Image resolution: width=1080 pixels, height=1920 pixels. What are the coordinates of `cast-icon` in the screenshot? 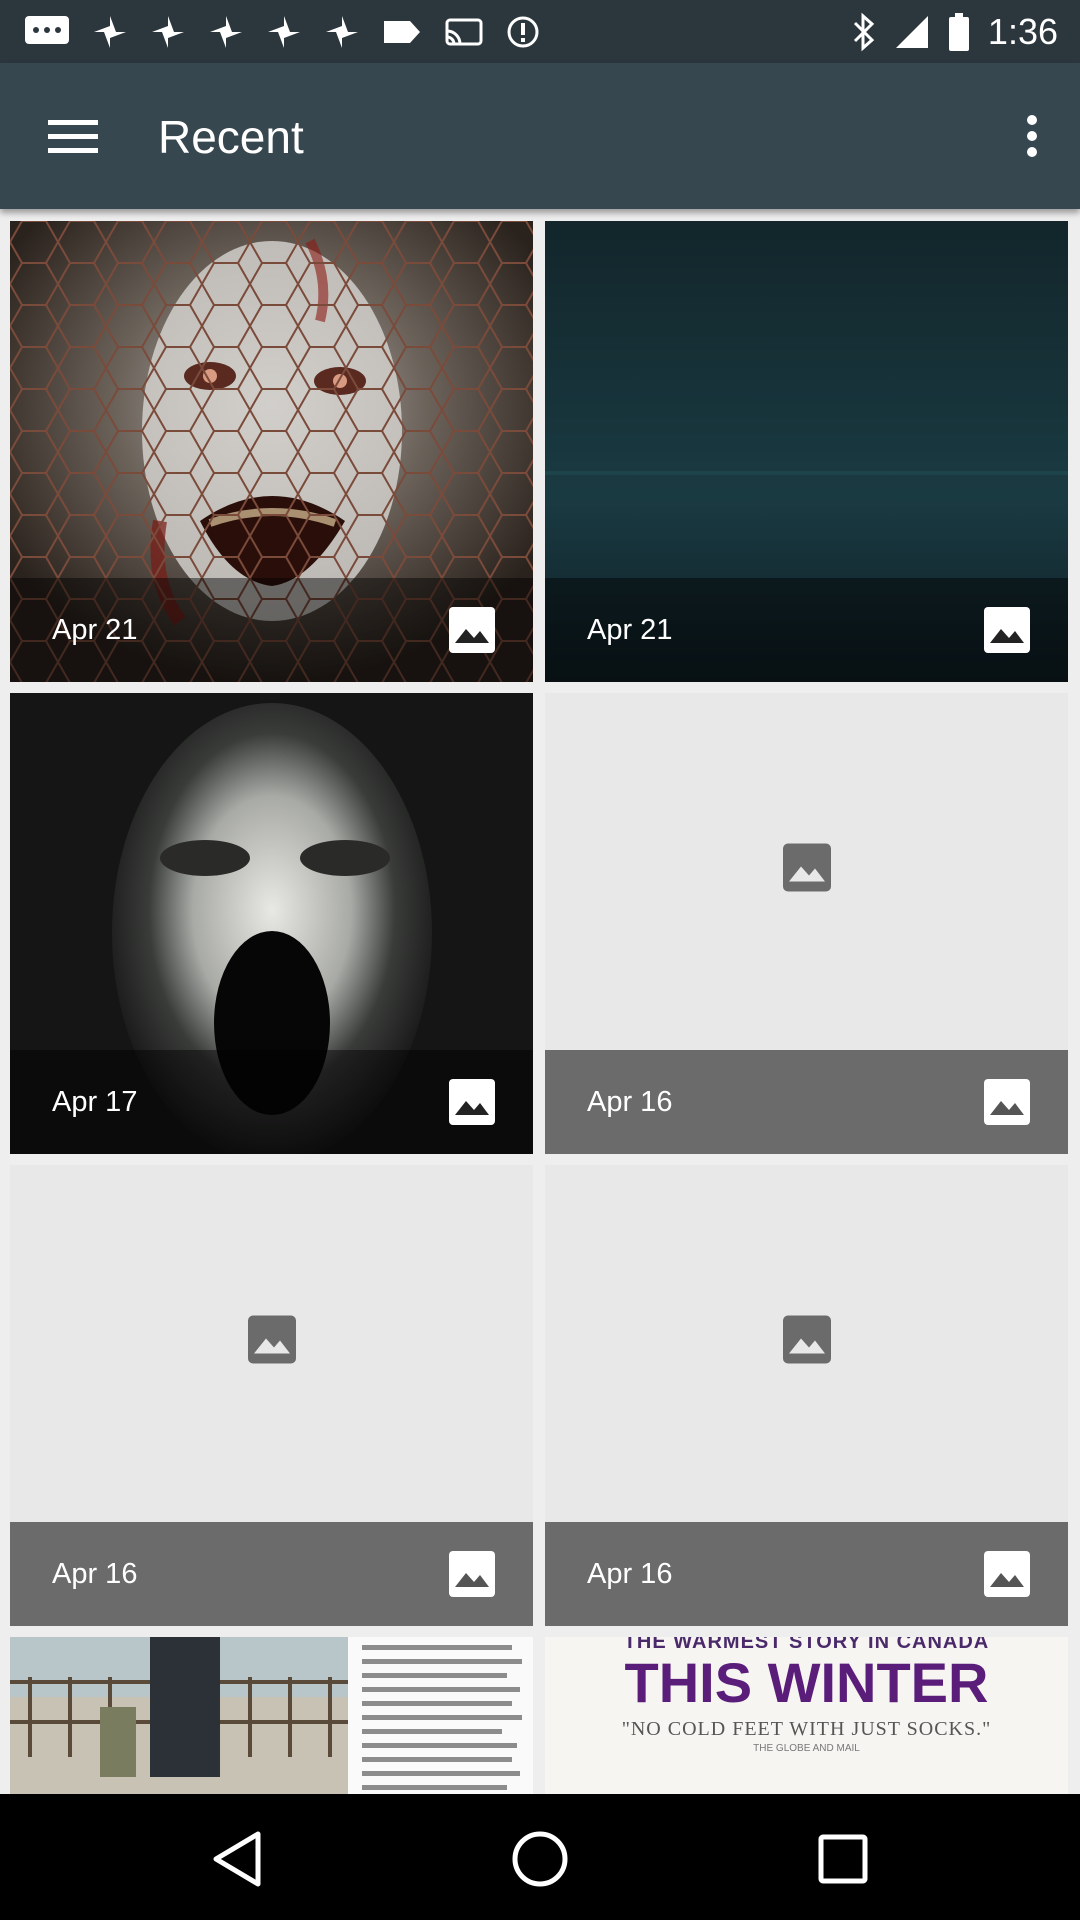 It's located at (464, 32).